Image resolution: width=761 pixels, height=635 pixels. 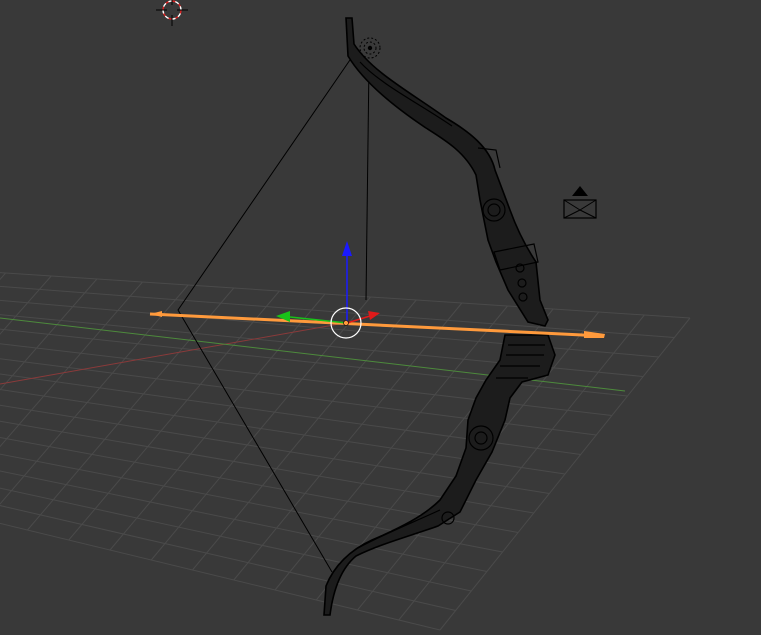 I want to click on arrow-nock, so click(x=156, y=314).